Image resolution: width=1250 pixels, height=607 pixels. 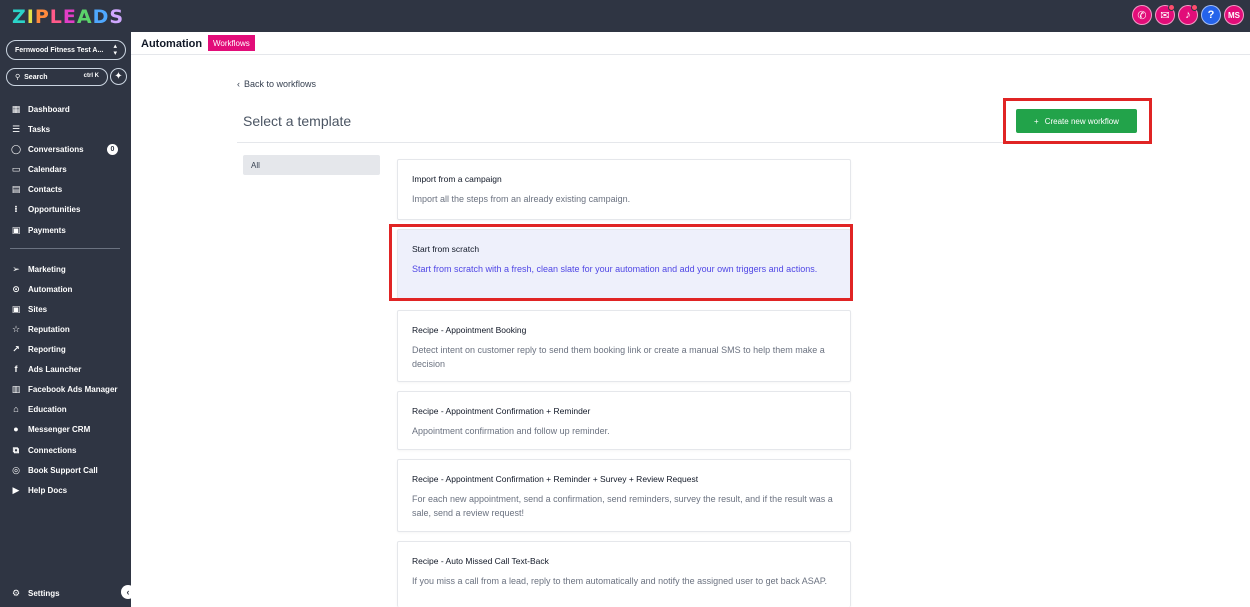 I want to click on sidebar-item-education: ⌂ Education, so click(x=38, y=409).